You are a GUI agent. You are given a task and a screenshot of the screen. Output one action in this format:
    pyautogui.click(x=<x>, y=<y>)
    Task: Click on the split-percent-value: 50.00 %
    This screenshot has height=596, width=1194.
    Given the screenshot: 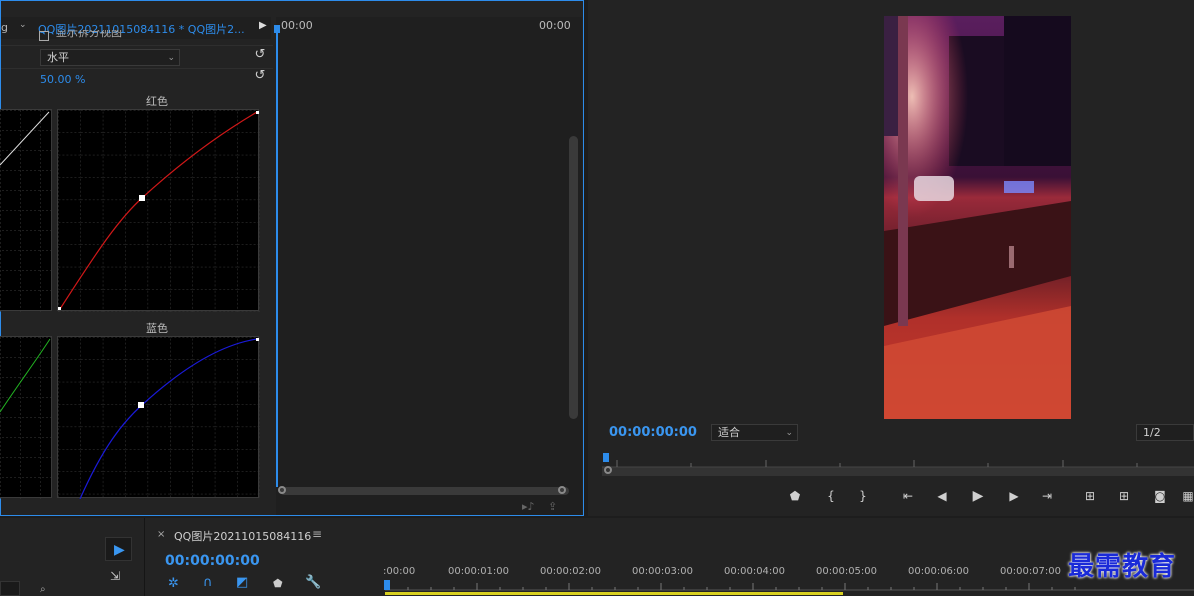 What is the action you would take?
    pyautogui.click(x=62, y=79)
    